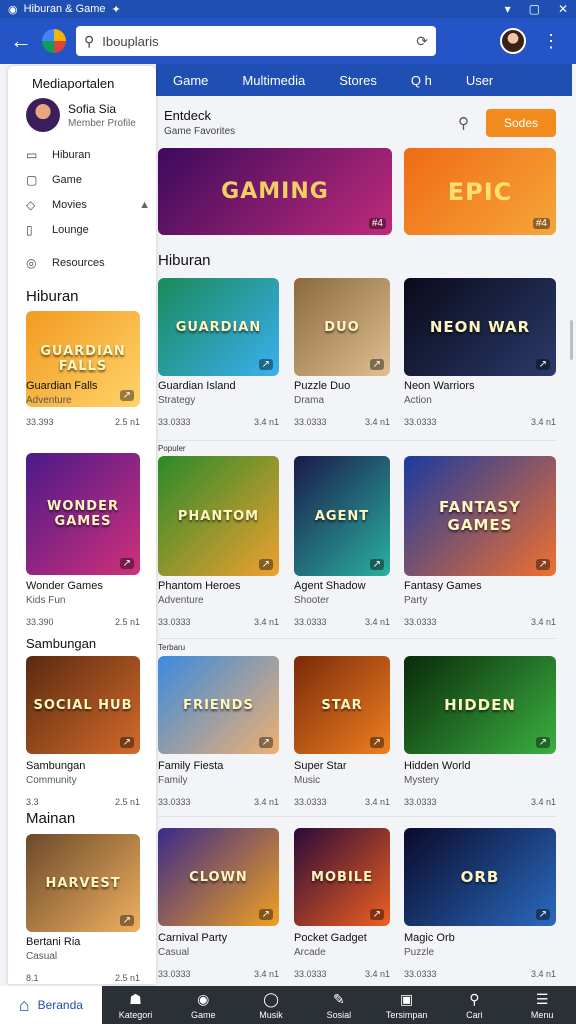  Describe the element at coordinates (542, 998) in the screenshot. I see `nav-icon: ☰` at that location.